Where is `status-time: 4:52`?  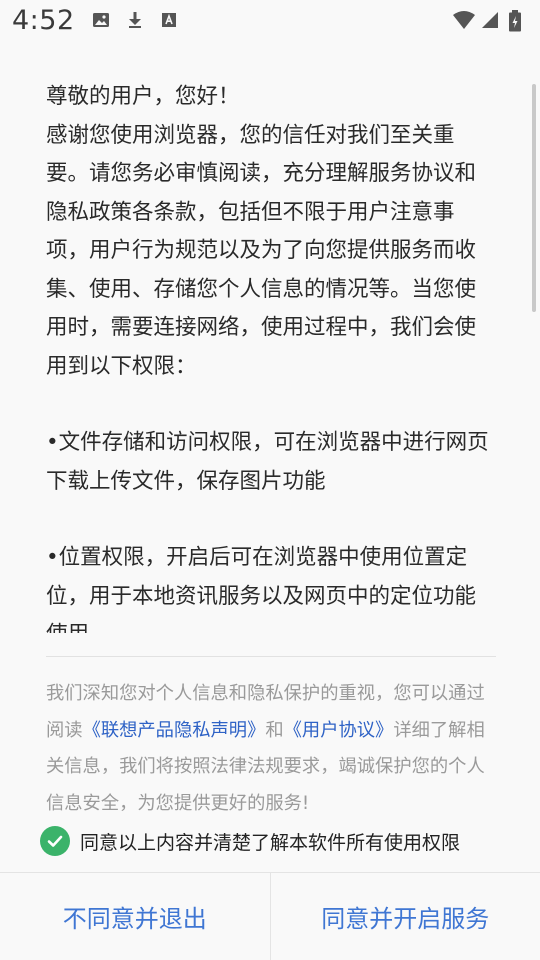 status-time: 4:52 is located at coordinates (43, 20).